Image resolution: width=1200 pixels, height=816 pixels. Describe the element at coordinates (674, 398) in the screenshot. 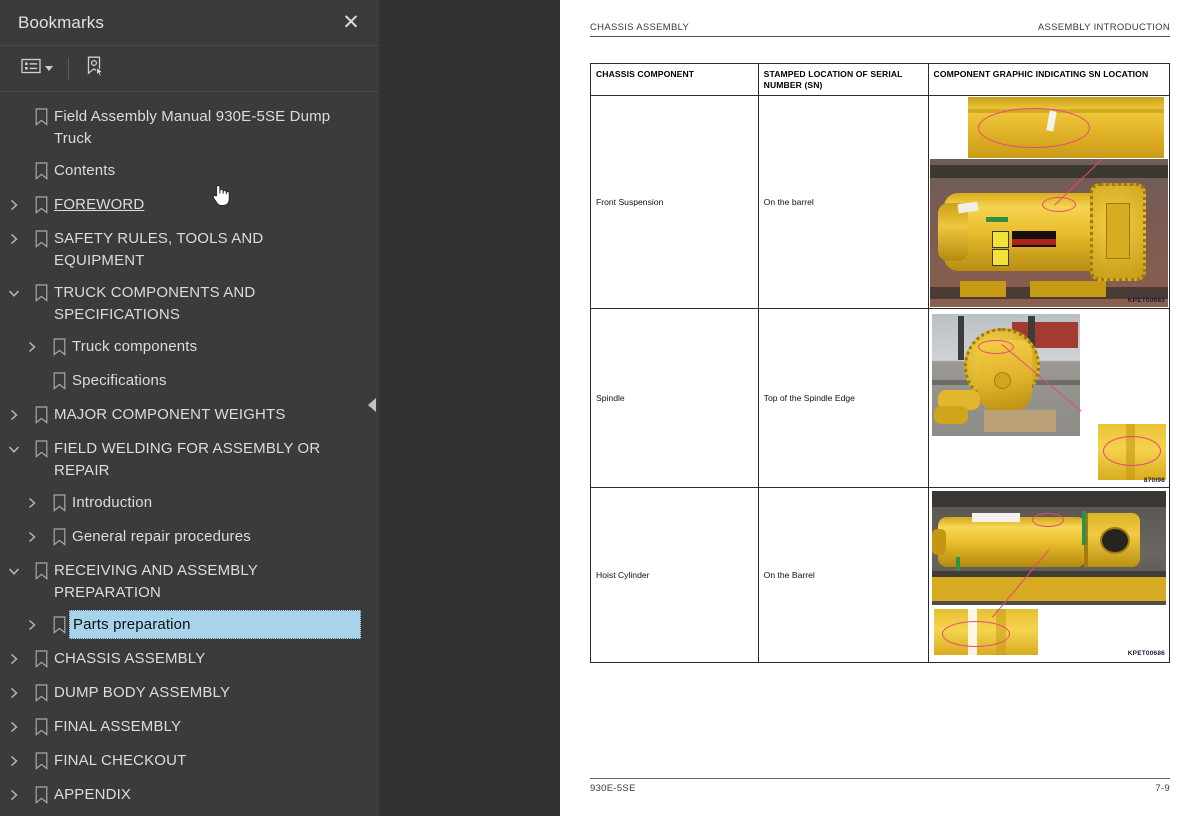

I see `cell-component: Spindle` at that location.